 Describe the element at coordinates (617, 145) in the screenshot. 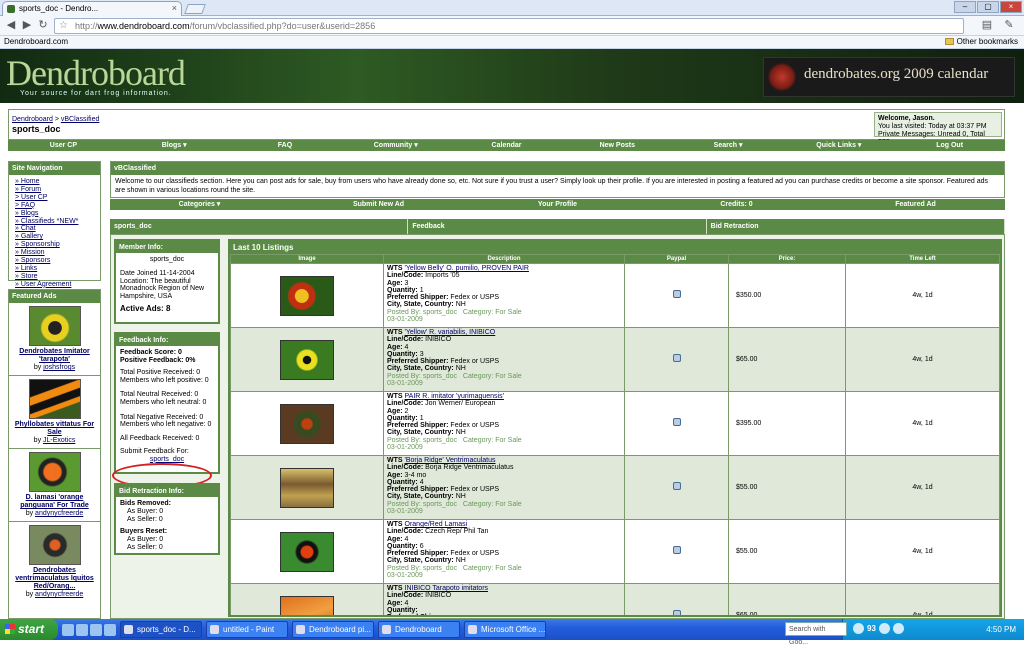

I see `nav-new-posts: New Posts` at that location.